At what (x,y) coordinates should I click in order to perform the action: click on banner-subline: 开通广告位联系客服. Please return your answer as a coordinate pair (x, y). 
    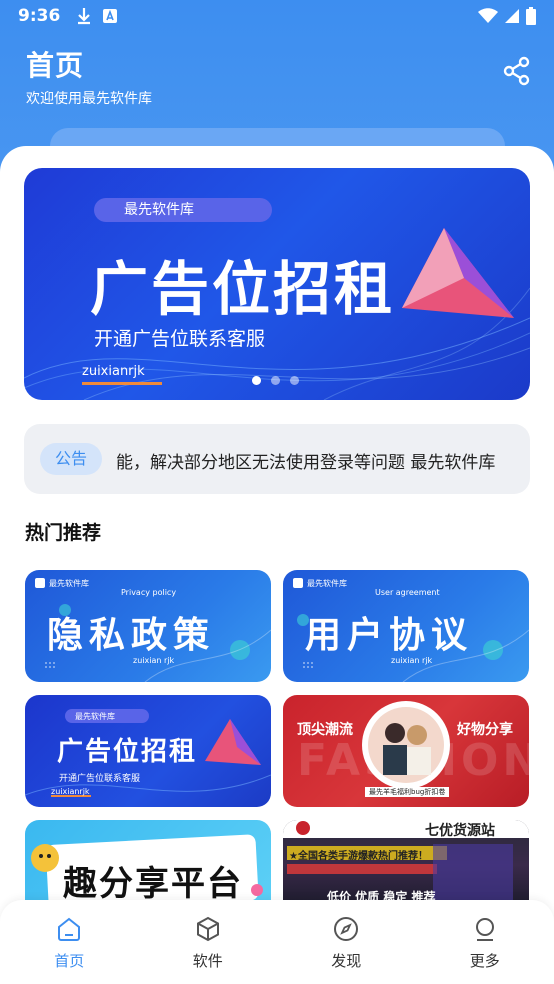
    Looking at the image, I should click on (180, 339).